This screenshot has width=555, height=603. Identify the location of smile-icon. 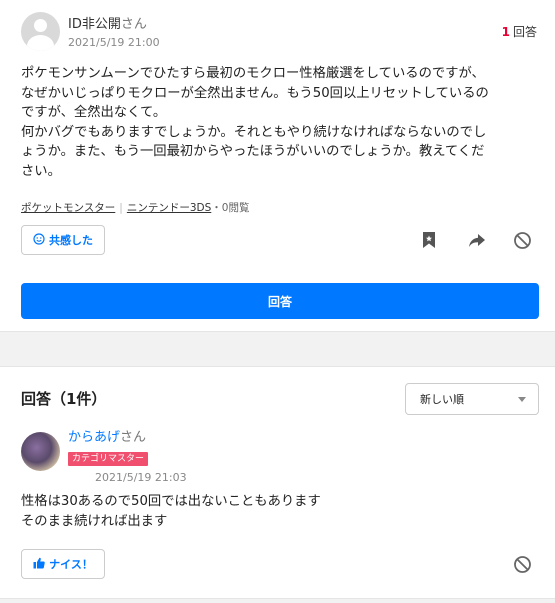
(39, 240).